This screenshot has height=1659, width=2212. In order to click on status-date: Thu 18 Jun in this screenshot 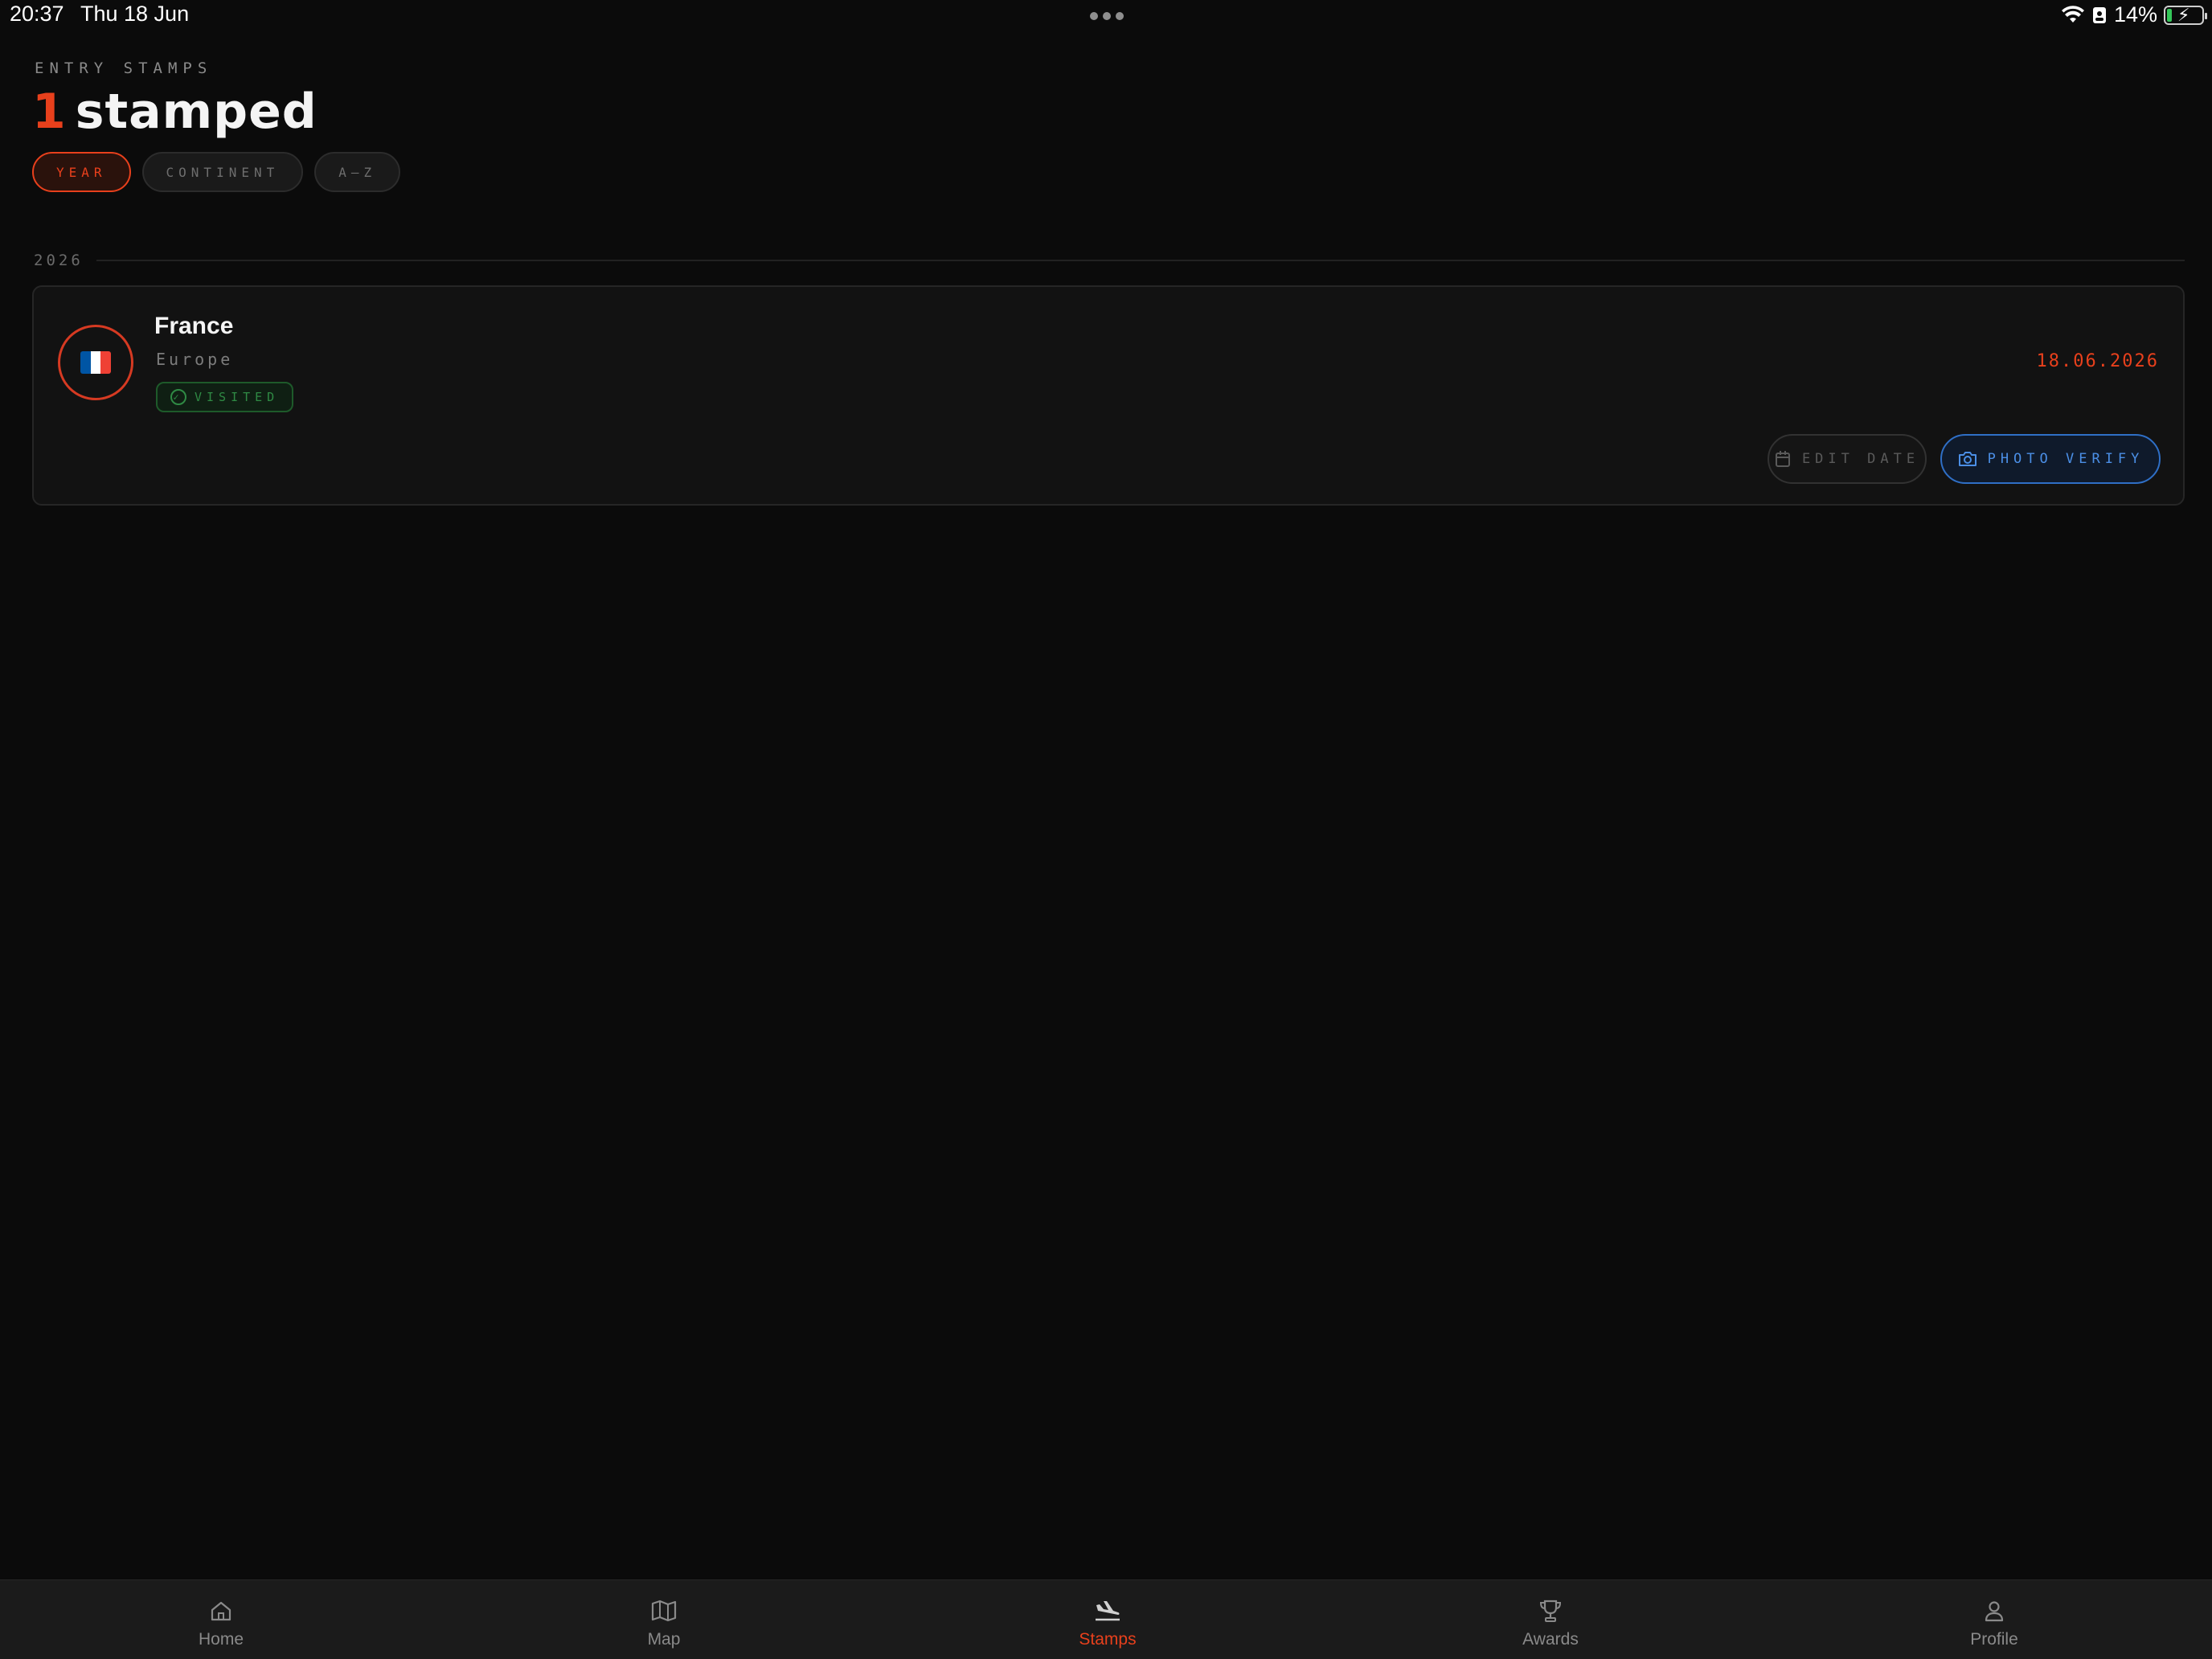, I will do `click(135, 14)`.